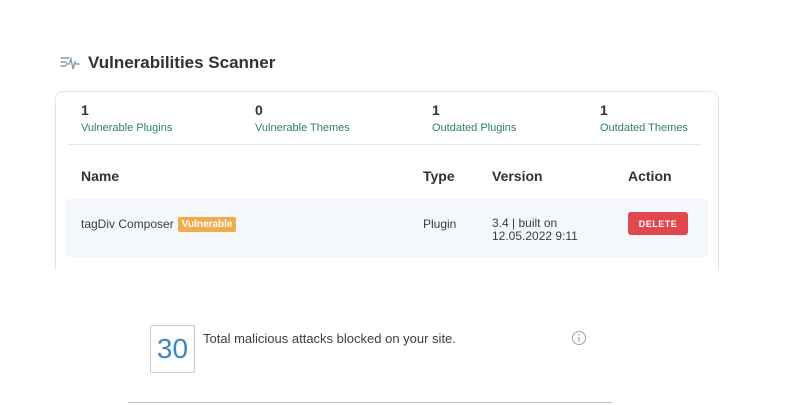 The width and height of the screenshot is (800, 405). I want to click on table-header: Name Type Version Action, so click(387, 178).